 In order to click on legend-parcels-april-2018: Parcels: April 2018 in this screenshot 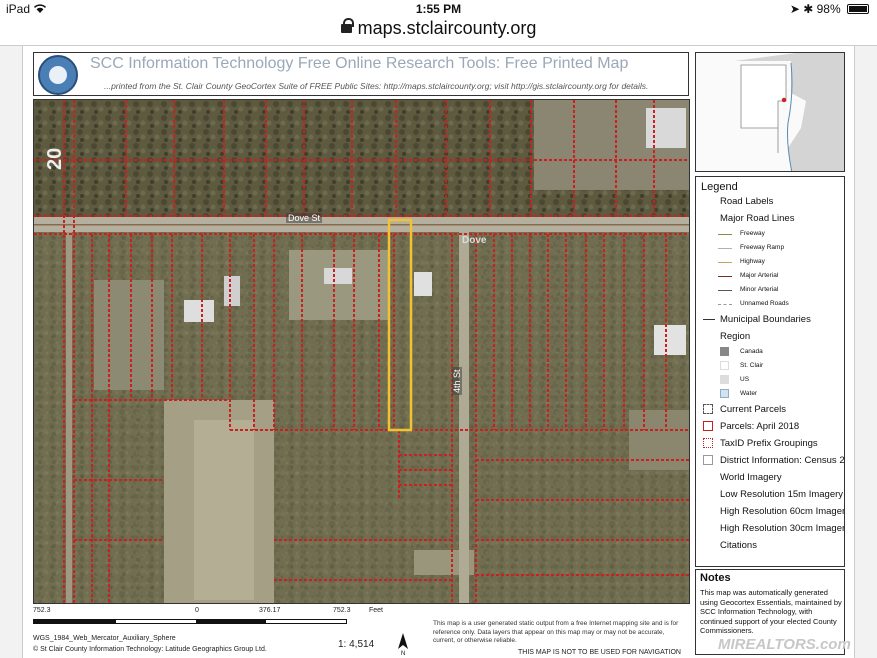, I will do `click(770, 426)`.